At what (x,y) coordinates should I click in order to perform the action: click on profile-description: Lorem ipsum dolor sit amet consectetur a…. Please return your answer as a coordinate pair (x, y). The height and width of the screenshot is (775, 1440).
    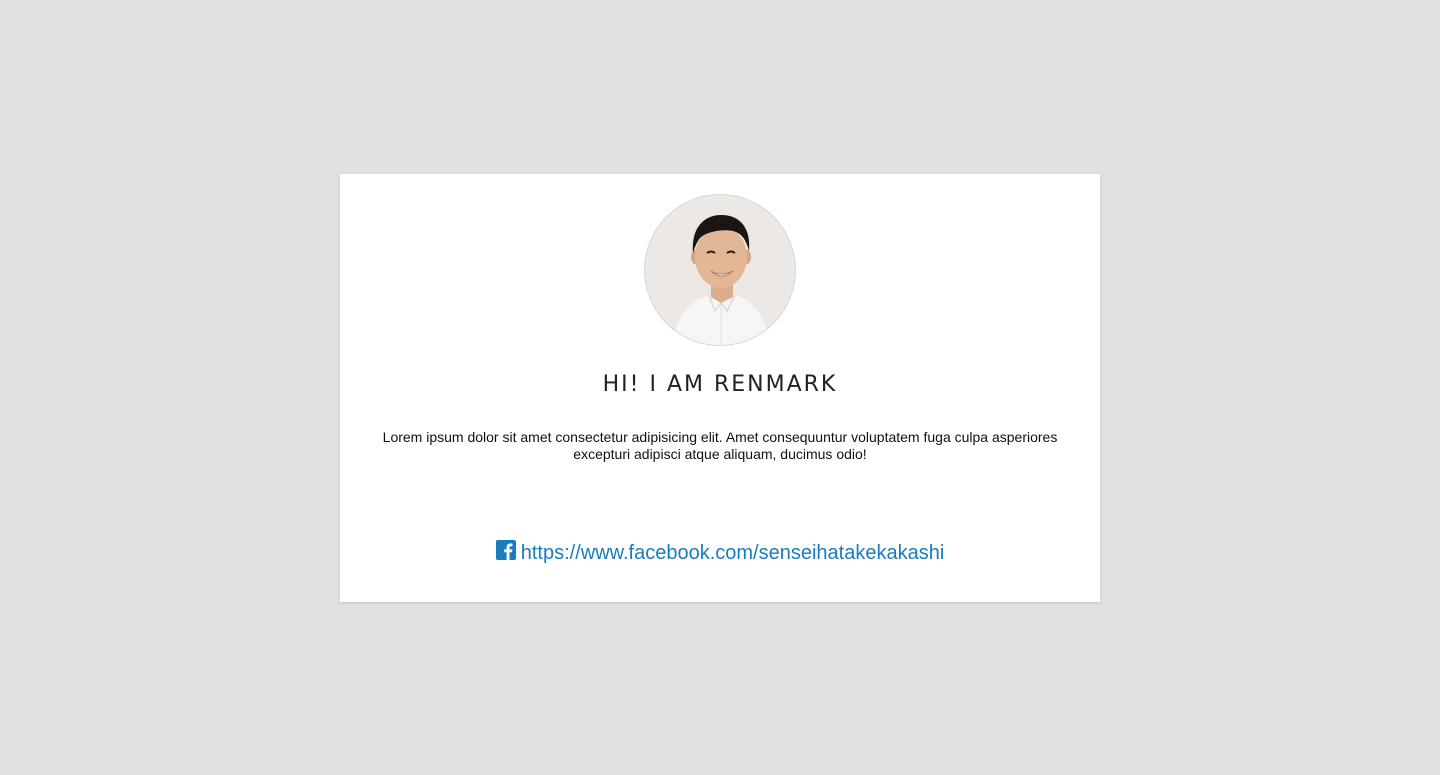
    Looking at the image, I should click on (720, 445).